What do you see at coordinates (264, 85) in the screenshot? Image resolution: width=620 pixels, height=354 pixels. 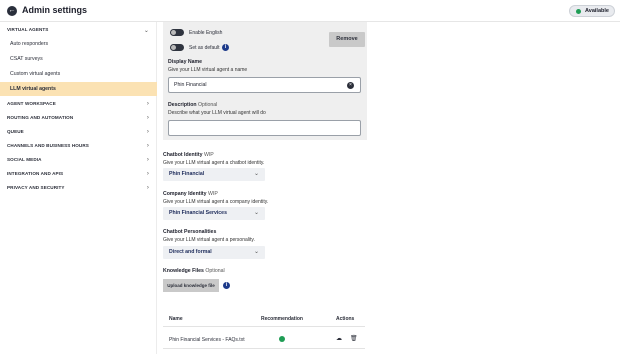 I see `display-name-input: Phin Financial ×` at bounding box center [264, 85].